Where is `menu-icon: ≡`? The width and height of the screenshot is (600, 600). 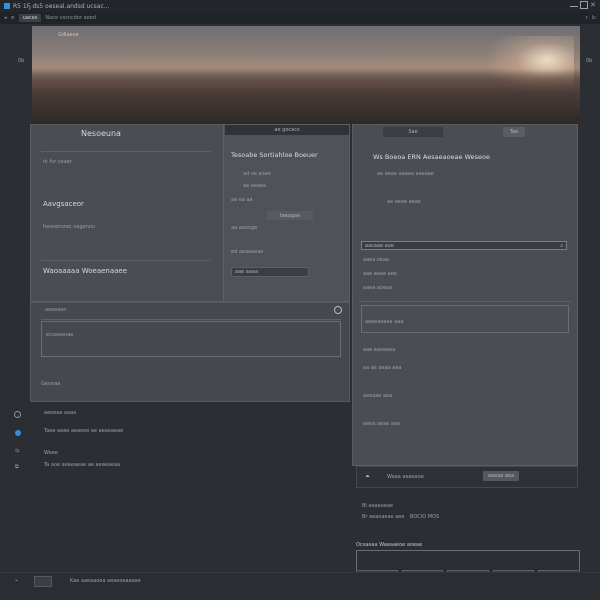 menu-icon: ≡ is located at coordinates (13, 18).